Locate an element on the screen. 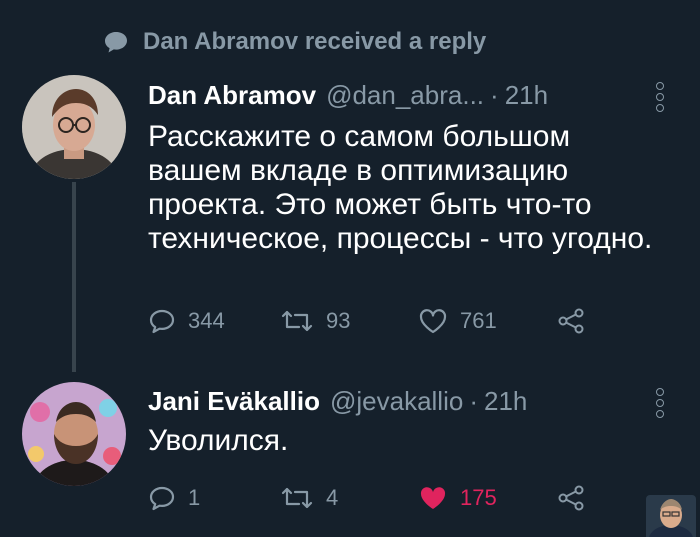 Image resolution: width=700 pixels, height=537 pixels. heart-filled-icon is located at coordinates (433, 498).